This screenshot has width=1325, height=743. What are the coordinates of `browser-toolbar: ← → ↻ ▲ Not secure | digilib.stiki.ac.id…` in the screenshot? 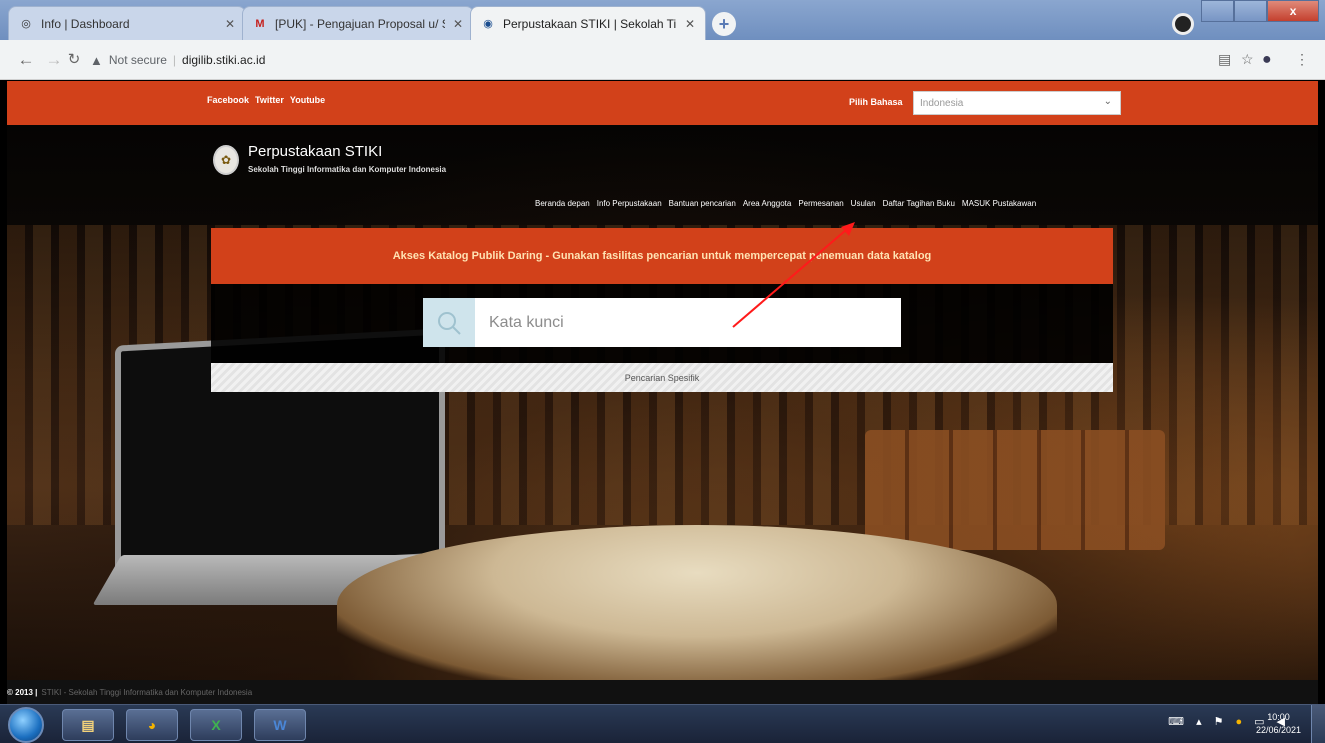 It's located at (662, 60).